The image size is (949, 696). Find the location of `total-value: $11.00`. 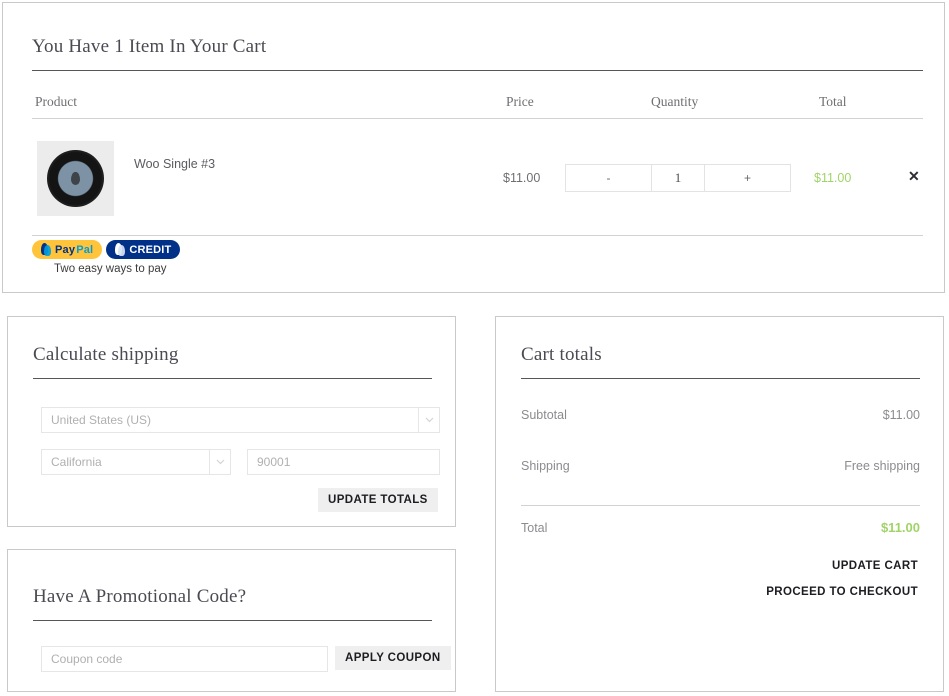

total-value: $11.00 is located at coordinates (900, 527).